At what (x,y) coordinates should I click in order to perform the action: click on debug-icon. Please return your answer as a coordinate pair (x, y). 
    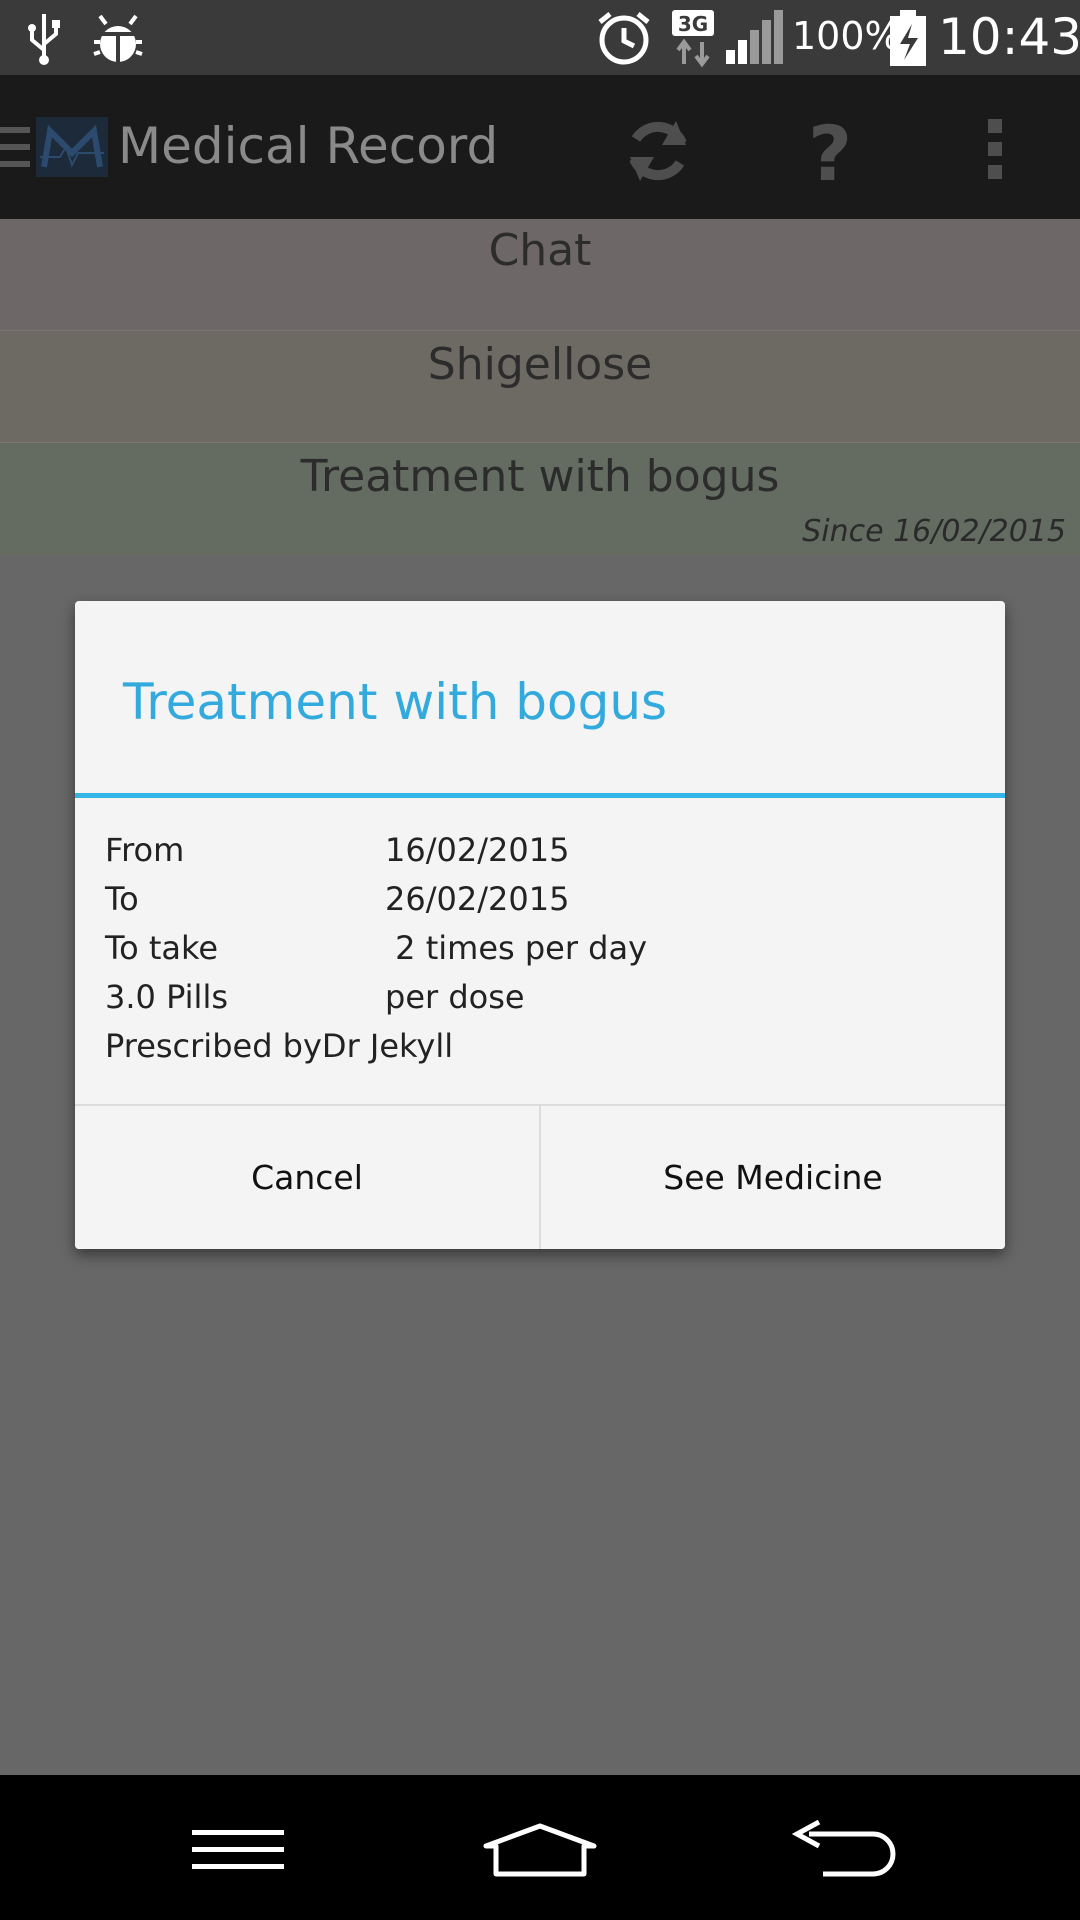
    Looking at the image, I should click on (118, 38).